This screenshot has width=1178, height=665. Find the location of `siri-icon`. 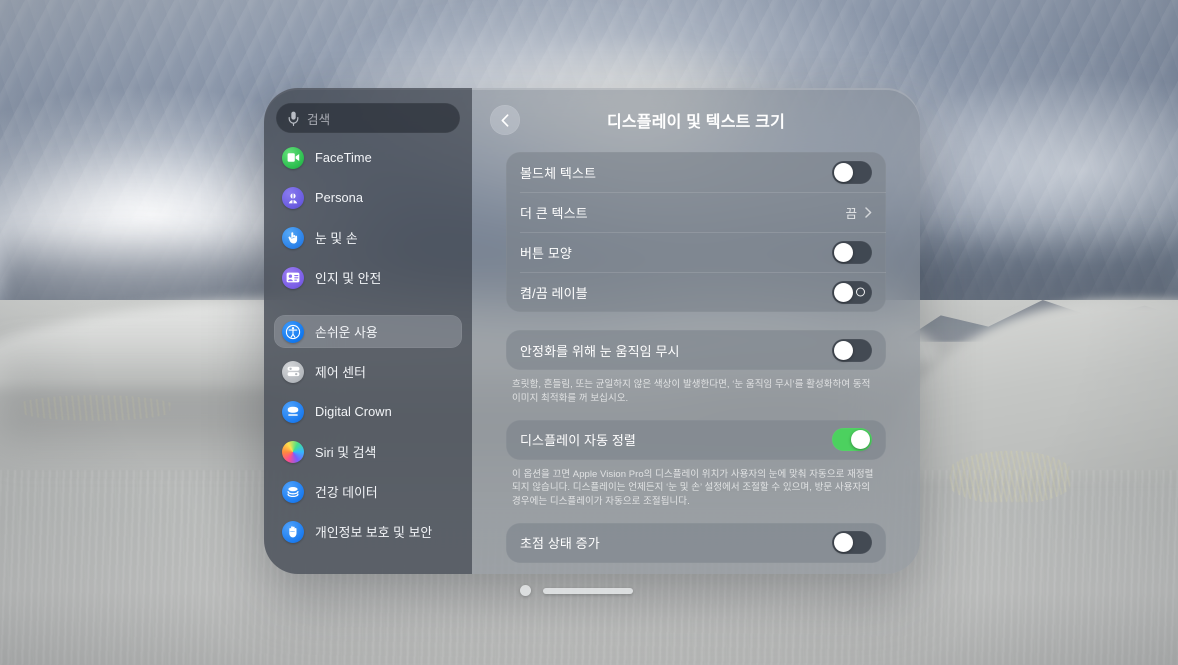

siri-icon is located at coordinates (293, 451).